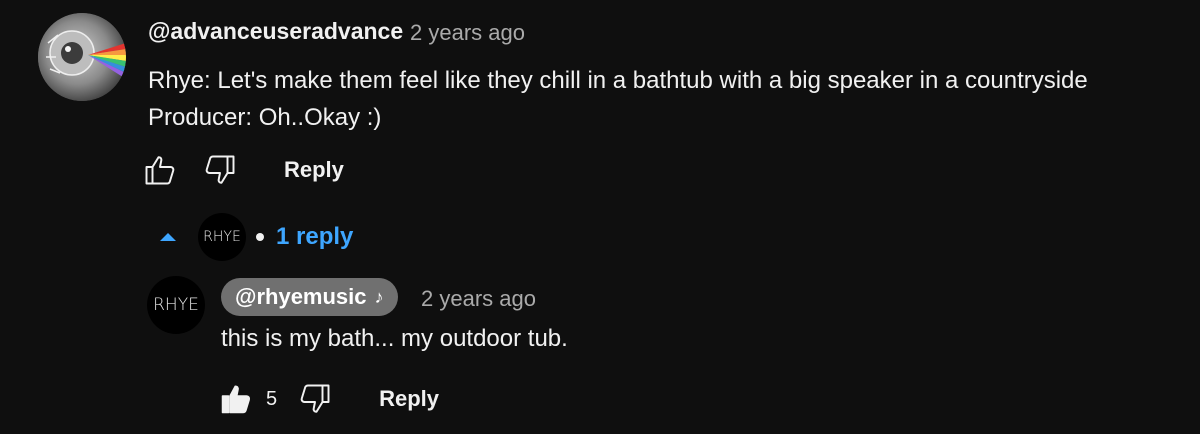 This screenshot has height=434, width=1200. What do you see at coordinates (394, 338) in the screenshot?
I see `reply-text: this is my bath... my outdoor tub.` at bounding box center [394, 338].